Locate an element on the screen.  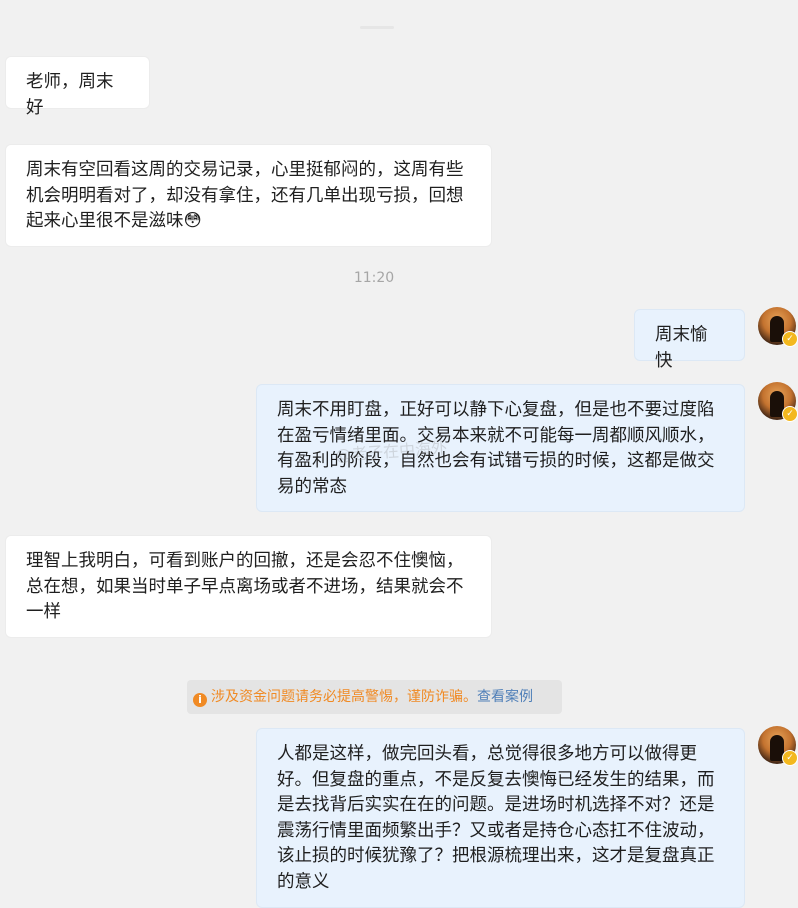
top-divider is located at coordinates (377, 27).